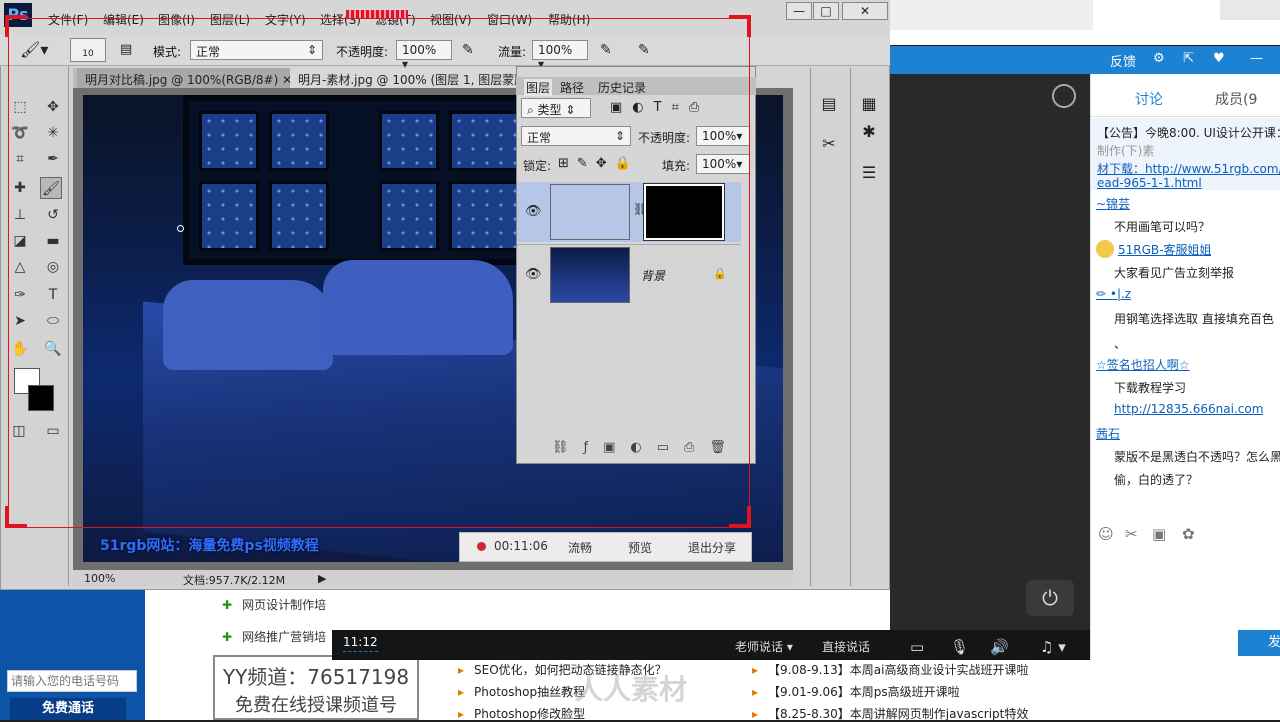 This screenshot has width=1280, height=722. What do you see at coordinates (1149, 183) in the screenshot?
I see `announcement-link: ead-965-1-1.html` at bounding box center [1149, 183].